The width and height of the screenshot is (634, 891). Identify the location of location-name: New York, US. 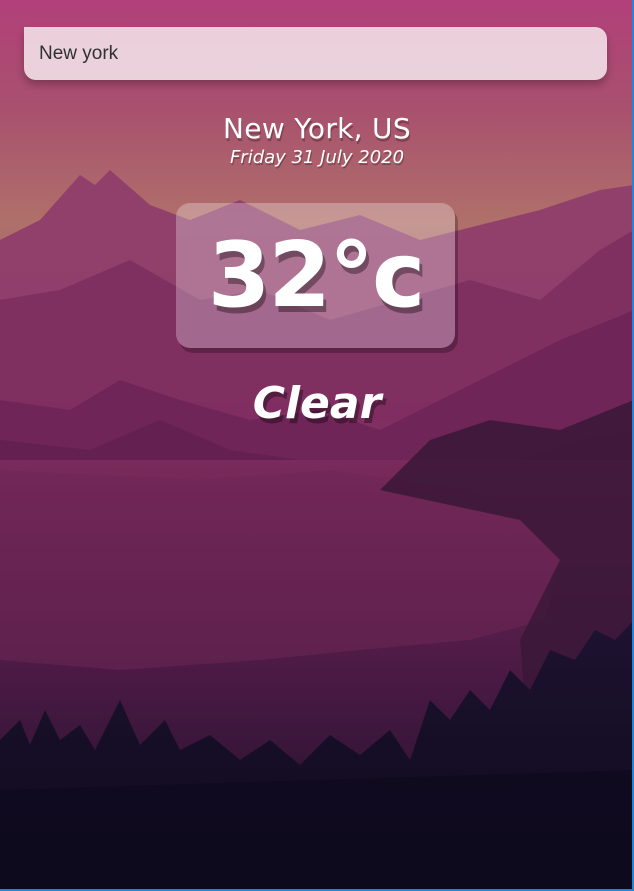
(317, 128).